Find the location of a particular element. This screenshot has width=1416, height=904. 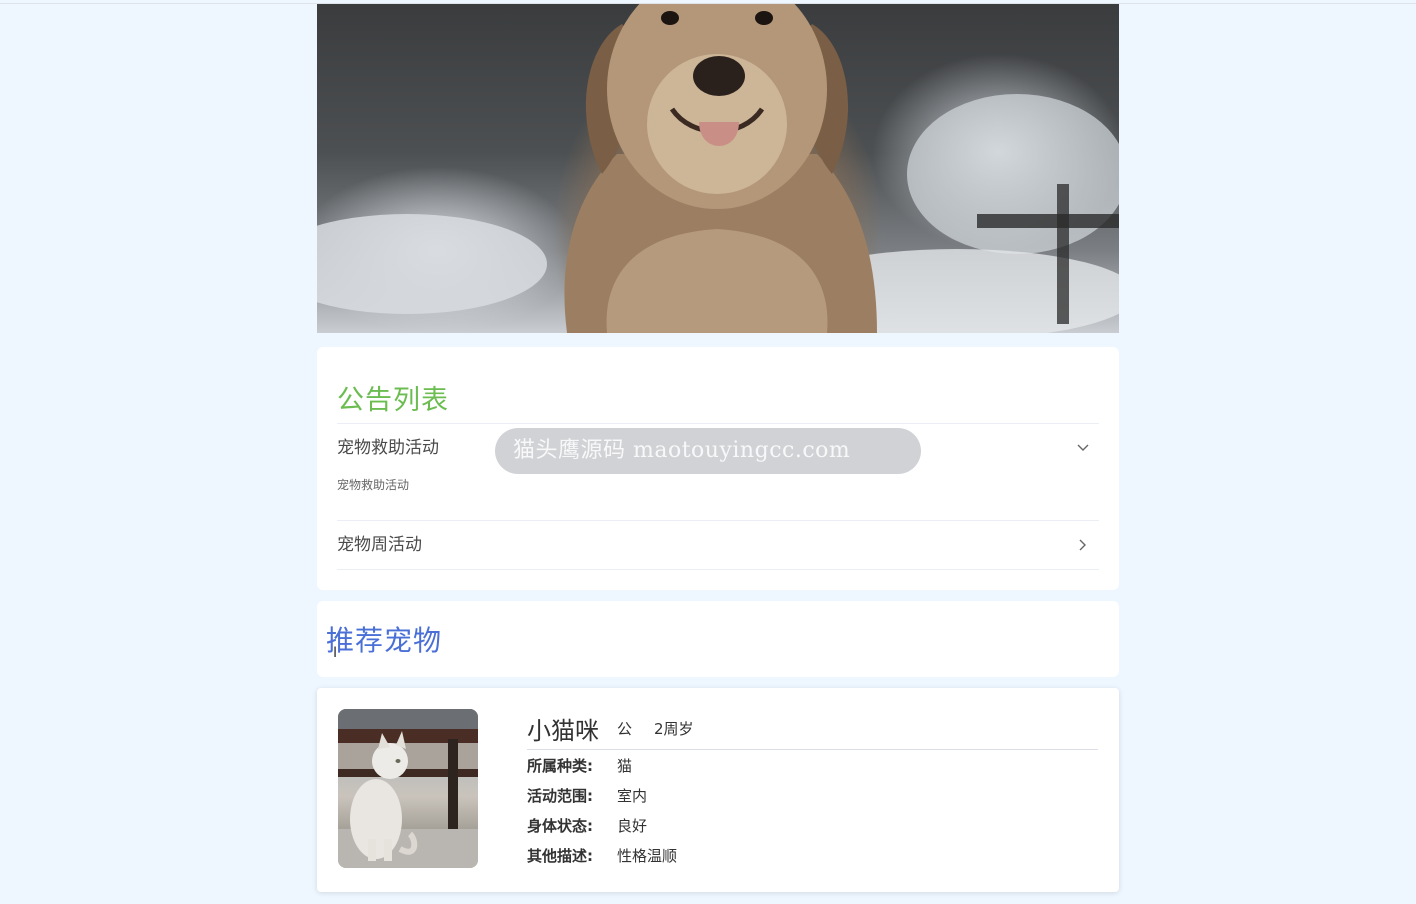

pet-name: 小猫咪 is located at coordinates (563, 728).